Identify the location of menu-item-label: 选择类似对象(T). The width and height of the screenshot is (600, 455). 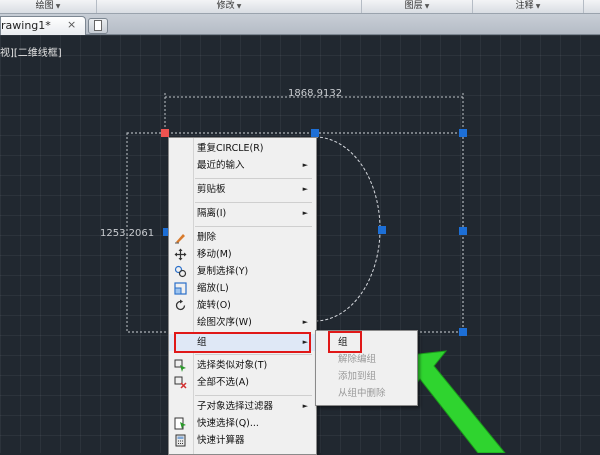
(232, 365).